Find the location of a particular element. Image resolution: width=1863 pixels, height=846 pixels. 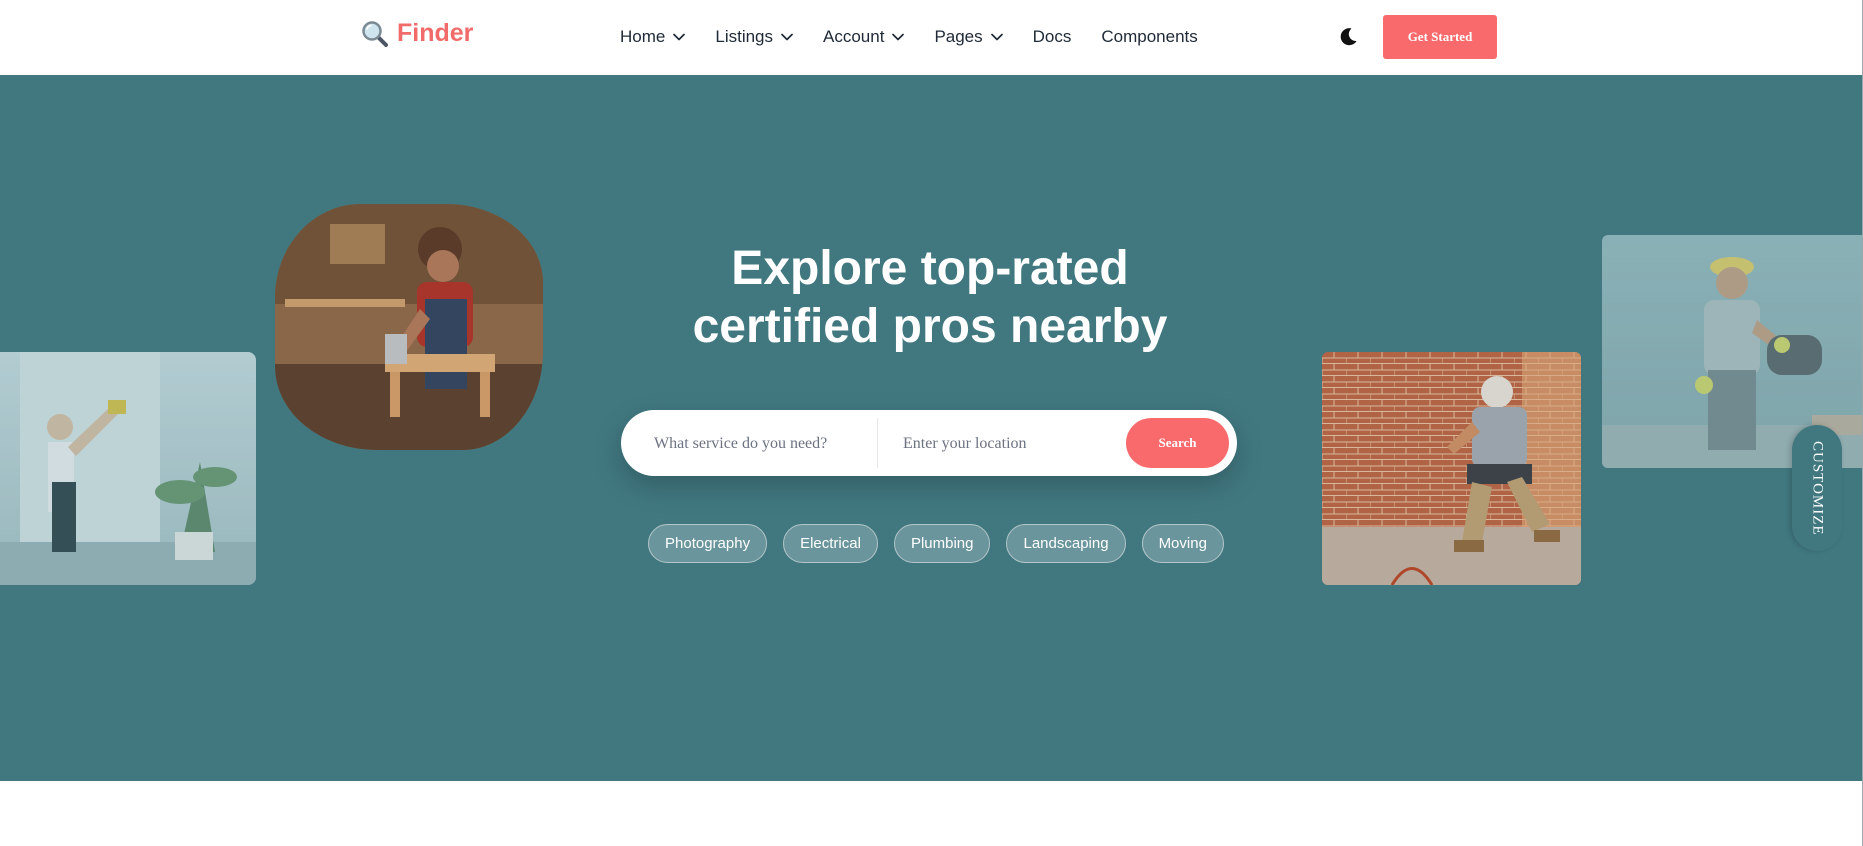

nav-item-label: Home is located at coordinates (643, 36).